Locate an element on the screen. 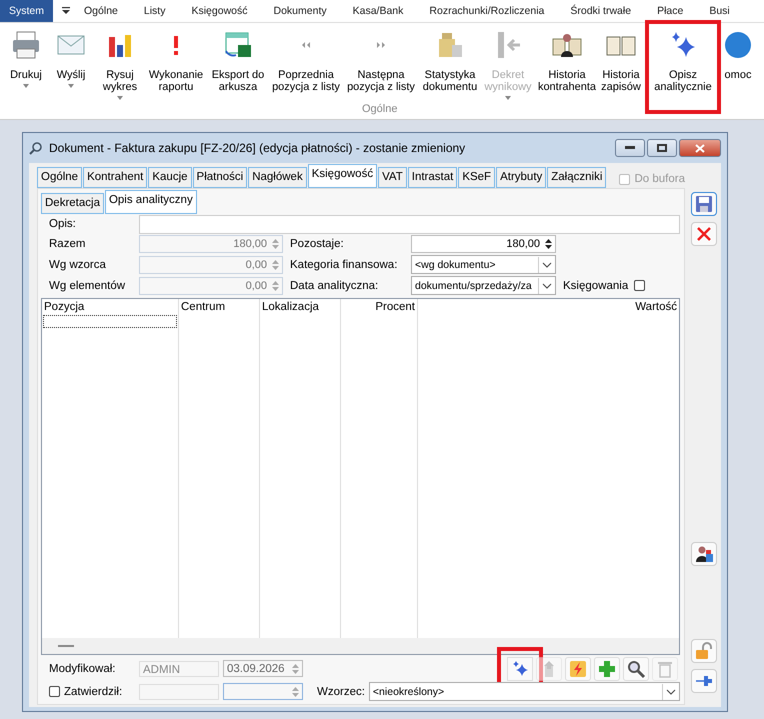 This screenshot has height=719, width=764. sparkle-button is located at coordinates (520, 668).